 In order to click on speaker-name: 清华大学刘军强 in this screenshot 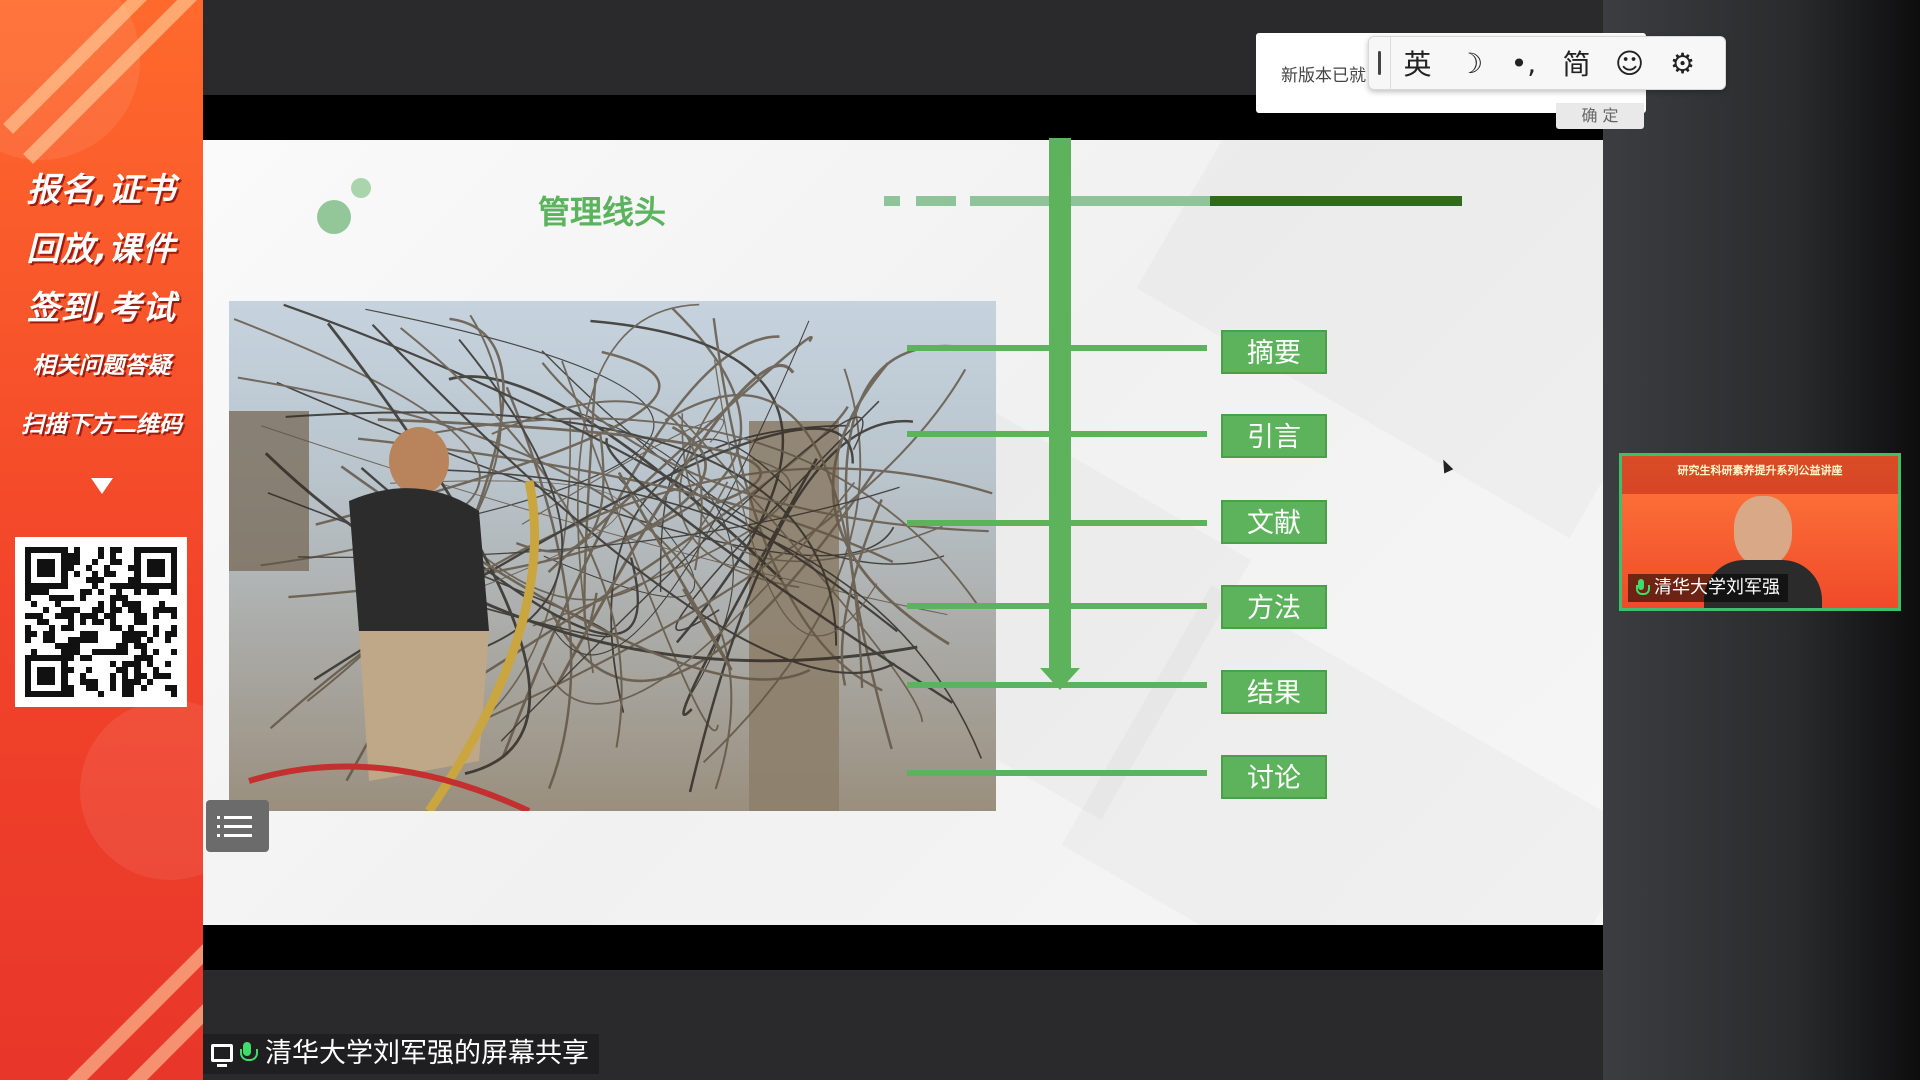, I will do `click(1717, 587)`.